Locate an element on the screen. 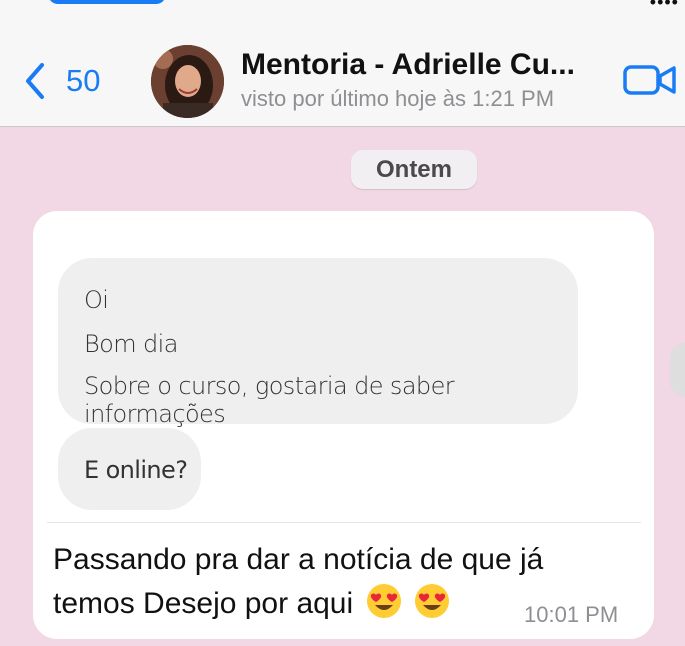  signal-icon: •••• is located at coordinates (664, 6).